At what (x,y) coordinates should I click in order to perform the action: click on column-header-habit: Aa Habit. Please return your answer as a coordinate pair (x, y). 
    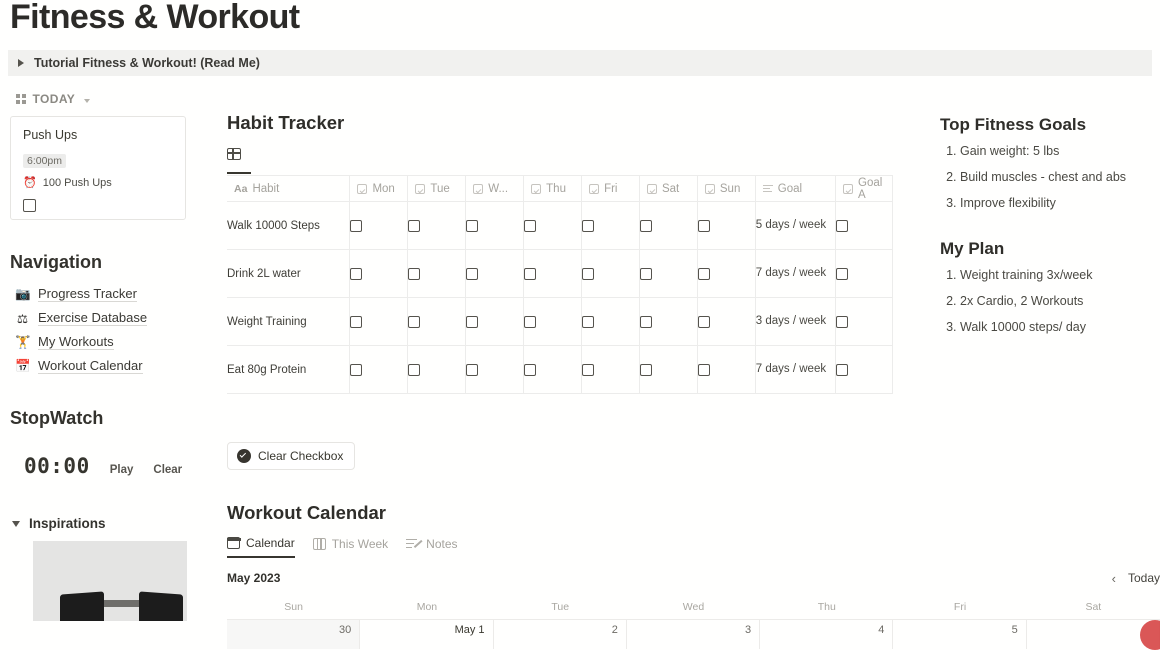
    Looking at the image, I should click on (289, 188).